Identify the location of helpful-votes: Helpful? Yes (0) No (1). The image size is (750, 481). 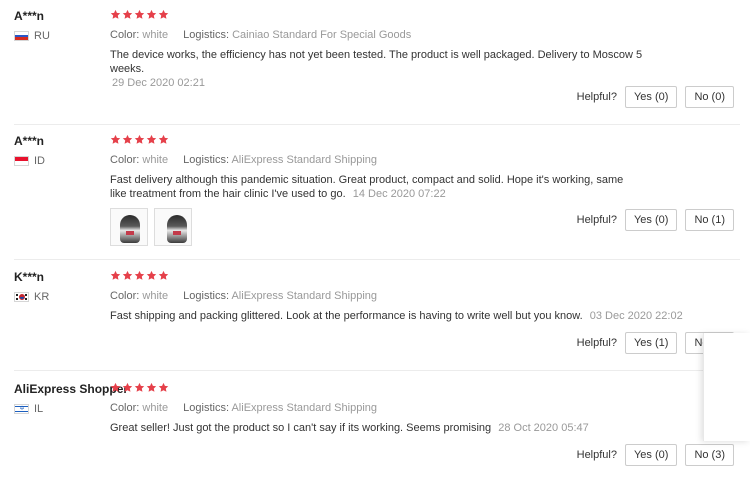
(655, 220).